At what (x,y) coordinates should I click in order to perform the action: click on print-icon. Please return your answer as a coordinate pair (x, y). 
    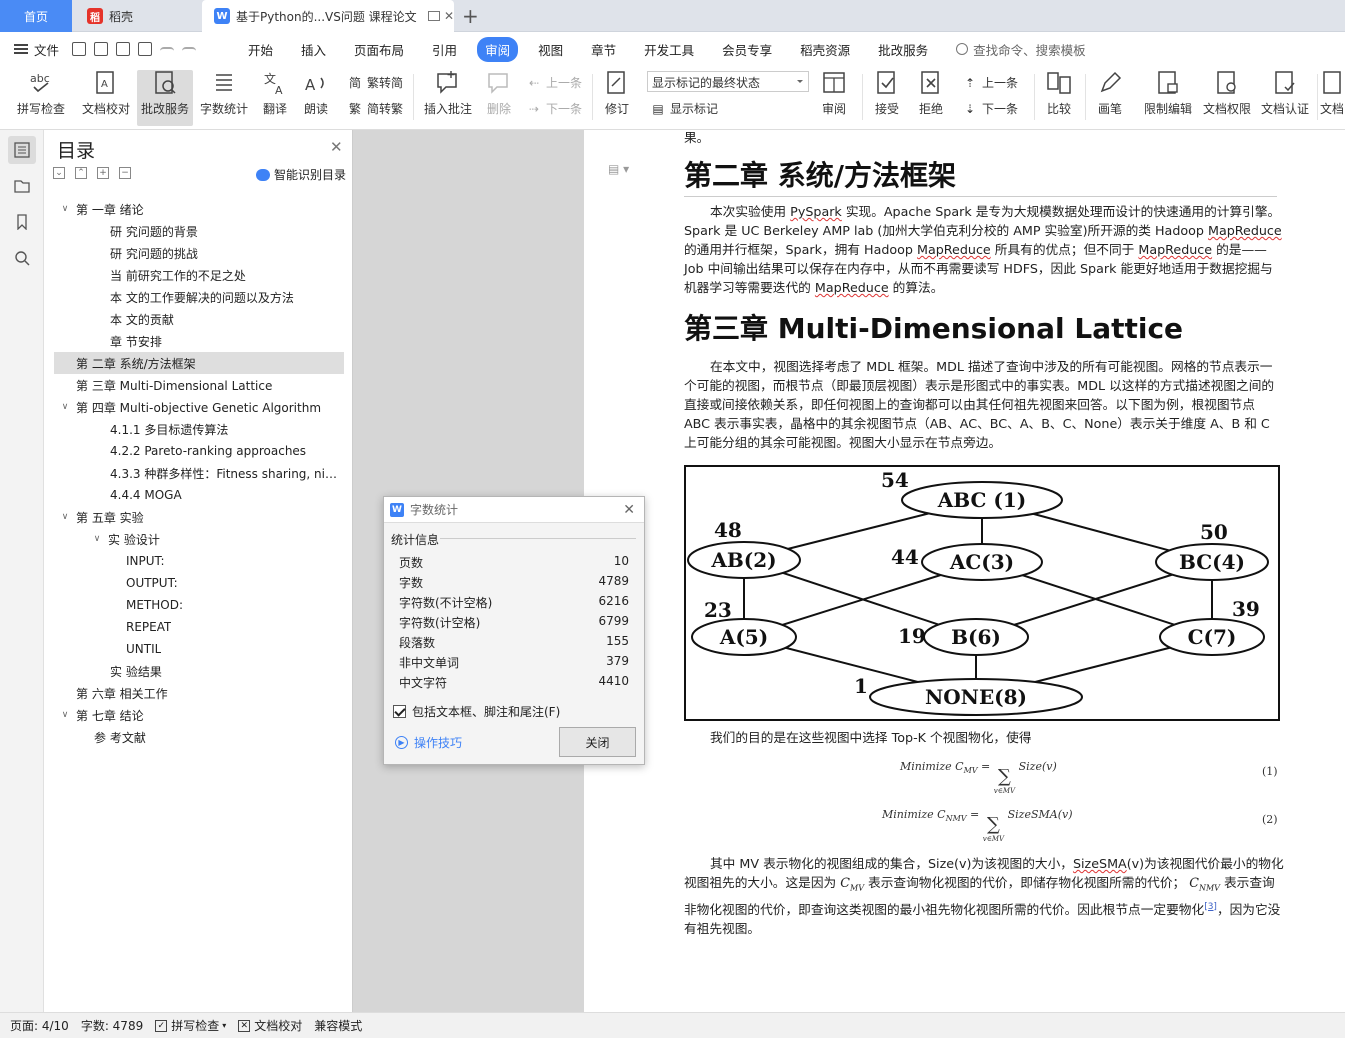
    Looking at the image, I should click on (123, 49).